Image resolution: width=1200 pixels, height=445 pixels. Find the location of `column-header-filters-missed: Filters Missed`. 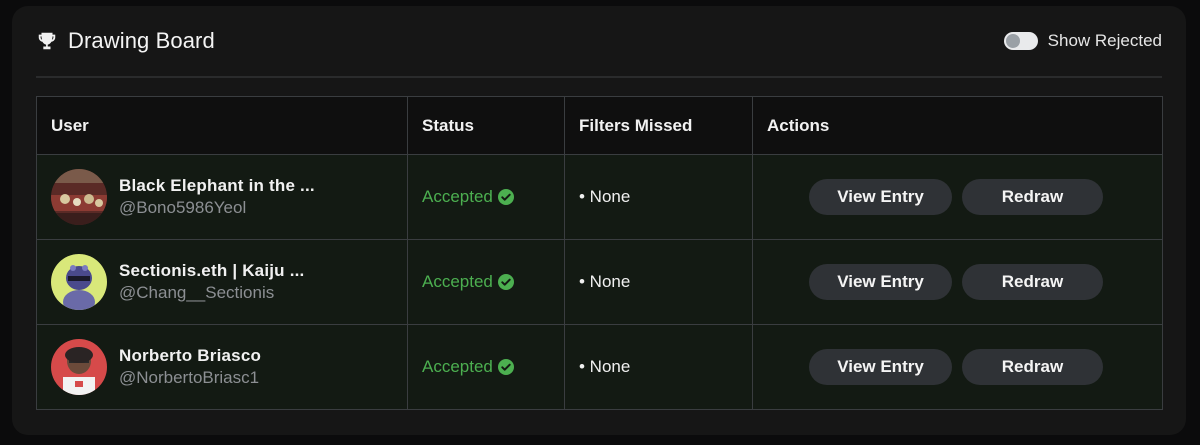

column-header-filters-missed: Filters Missed is located at coordinates (658, 125).